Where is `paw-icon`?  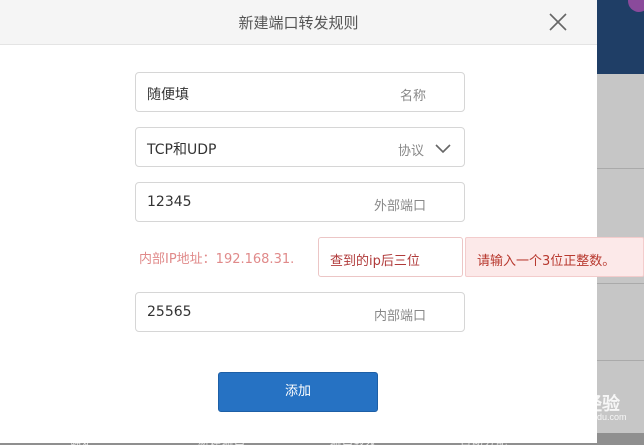
paw-icon is located at coordinates (552, 385).